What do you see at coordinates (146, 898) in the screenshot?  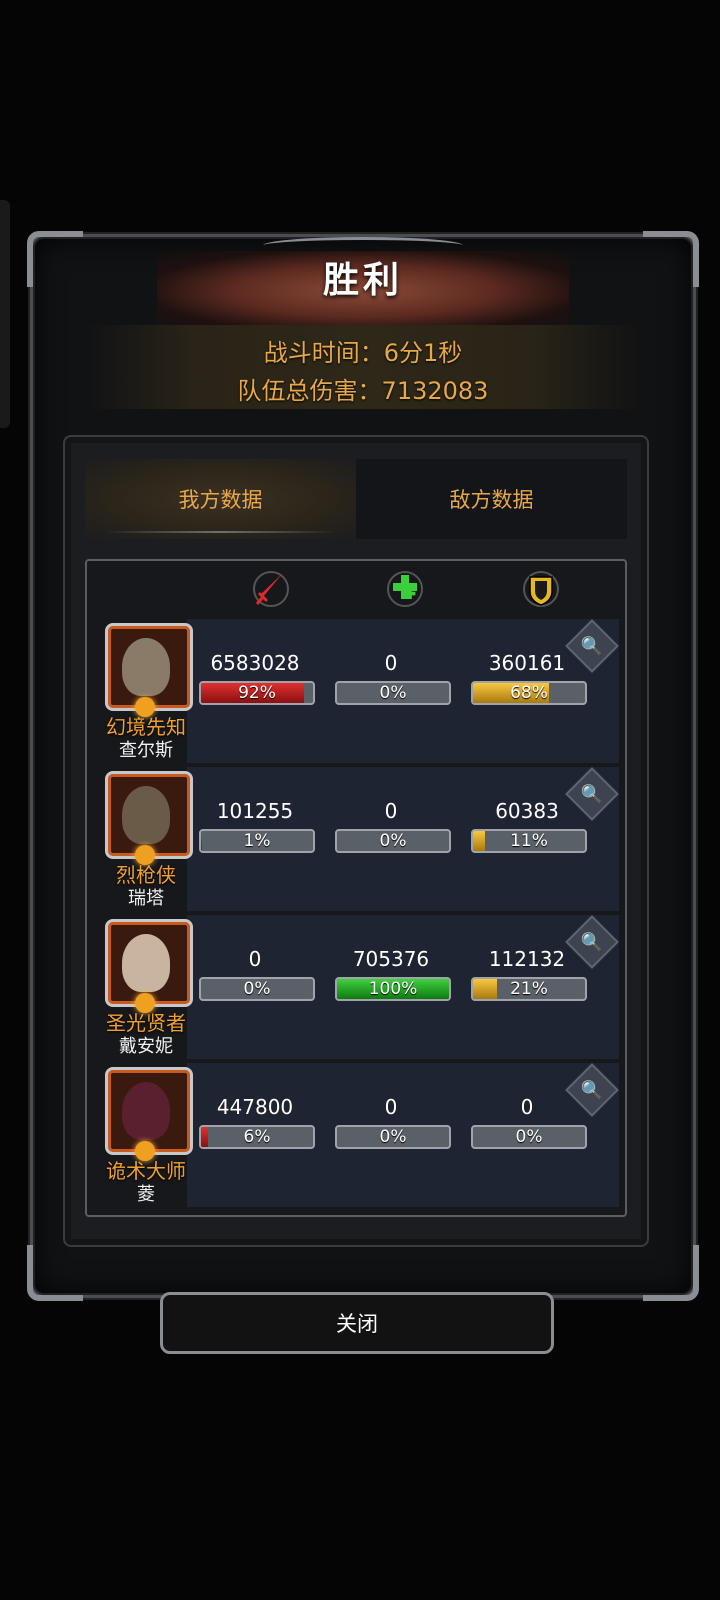 I see `hero-name: 瑞塔` at bounding box center [146, 898].